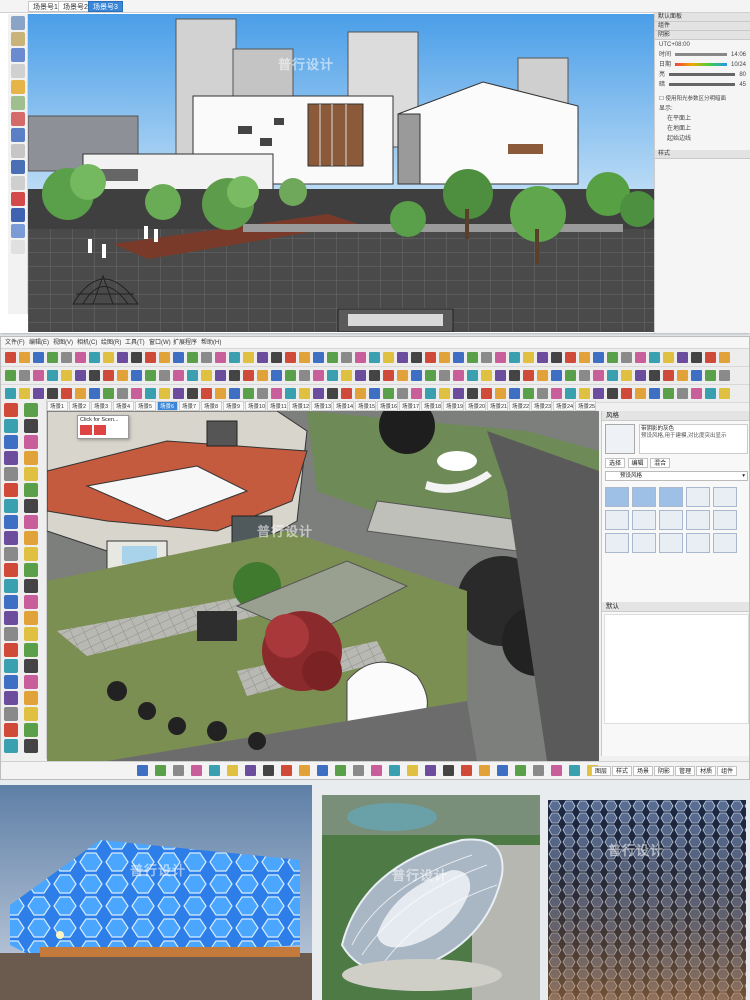  Describe the element at coordinates (693, 436) in the screenshot. I see `style-description: 预设风格,用于建模,对比度突出显示` at that location.